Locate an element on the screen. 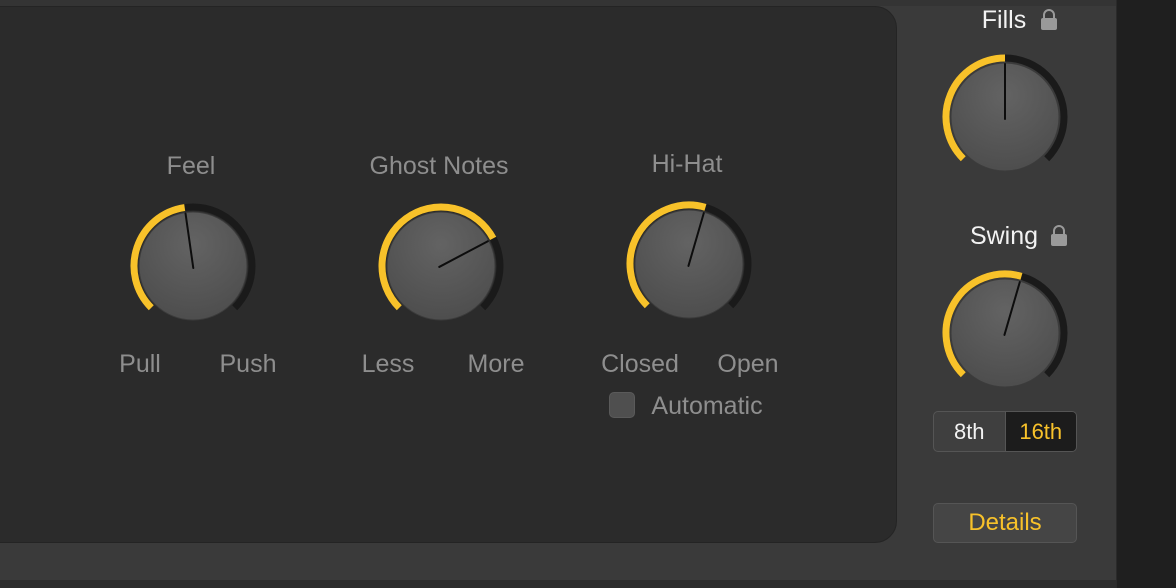 The image size is (1176, 588). right-edge-panel is located at coordinates (1146, 294).